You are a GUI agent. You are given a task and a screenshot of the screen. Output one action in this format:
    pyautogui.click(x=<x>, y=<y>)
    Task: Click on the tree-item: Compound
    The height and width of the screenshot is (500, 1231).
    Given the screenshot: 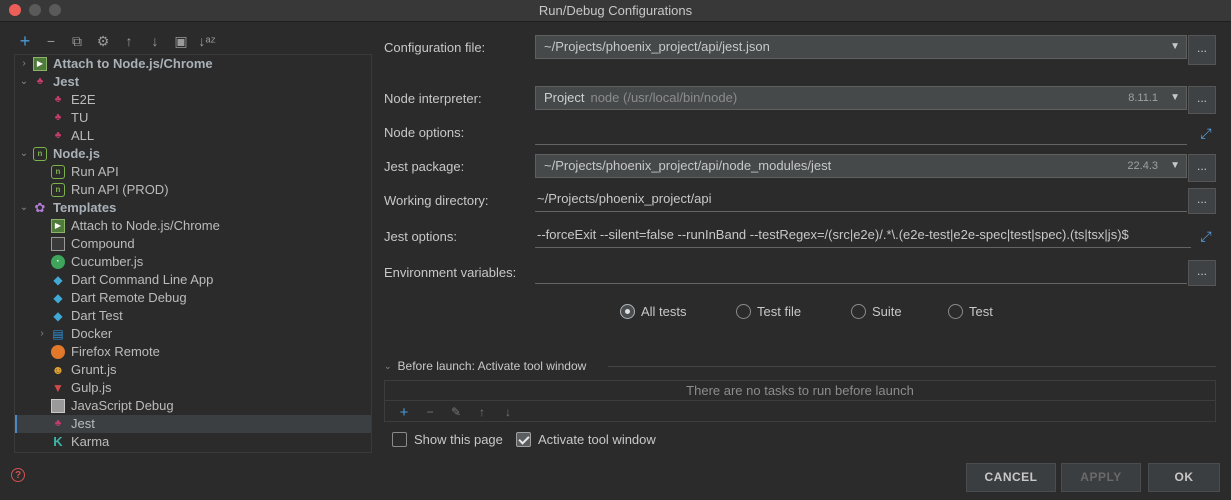 What is the action you would take?
    pyautogui.click(x=193, y=244)
    